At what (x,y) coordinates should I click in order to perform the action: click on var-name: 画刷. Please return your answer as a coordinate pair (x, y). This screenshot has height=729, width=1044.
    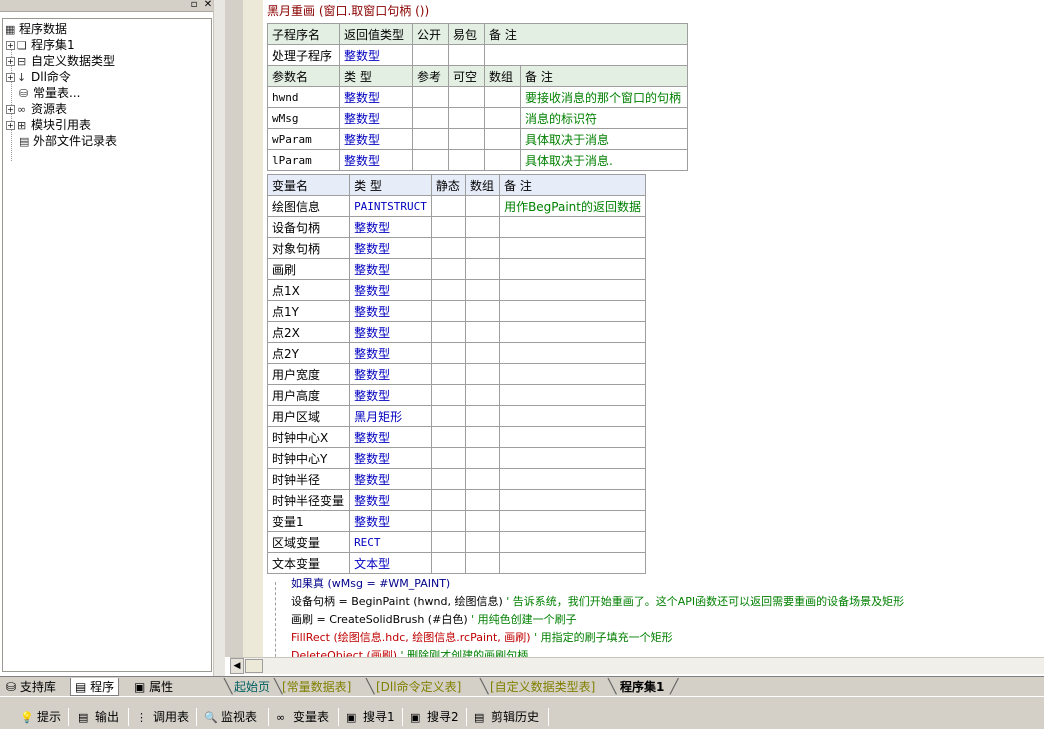
    Looking at the image, I should click on (308, 269).